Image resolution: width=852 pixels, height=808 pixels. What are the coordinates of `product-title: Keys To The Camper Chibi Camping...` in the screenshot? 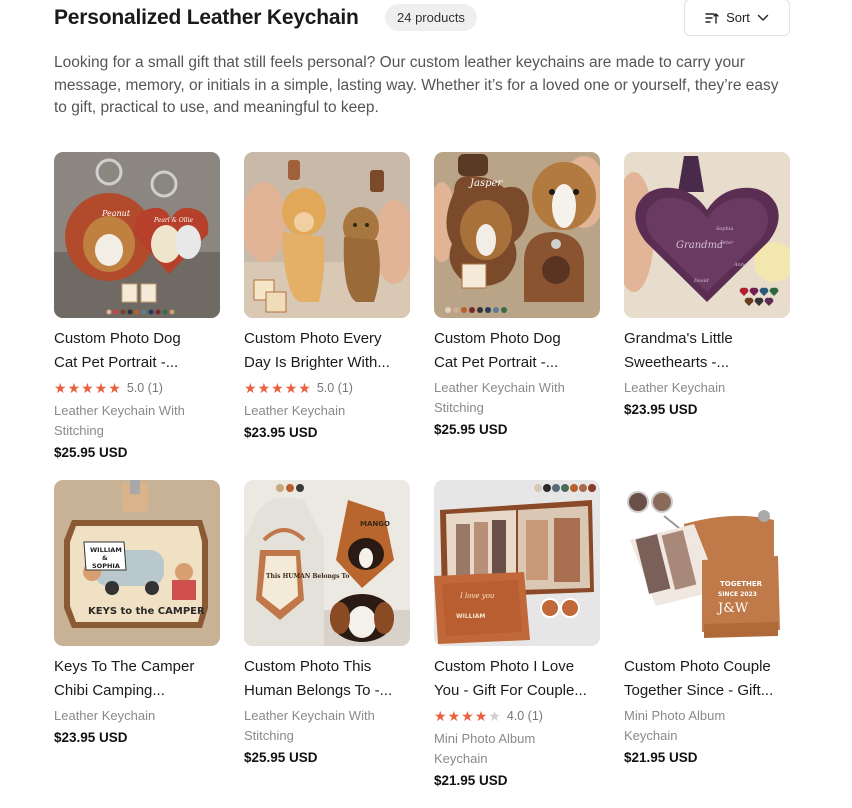 It's located at (137, 679).